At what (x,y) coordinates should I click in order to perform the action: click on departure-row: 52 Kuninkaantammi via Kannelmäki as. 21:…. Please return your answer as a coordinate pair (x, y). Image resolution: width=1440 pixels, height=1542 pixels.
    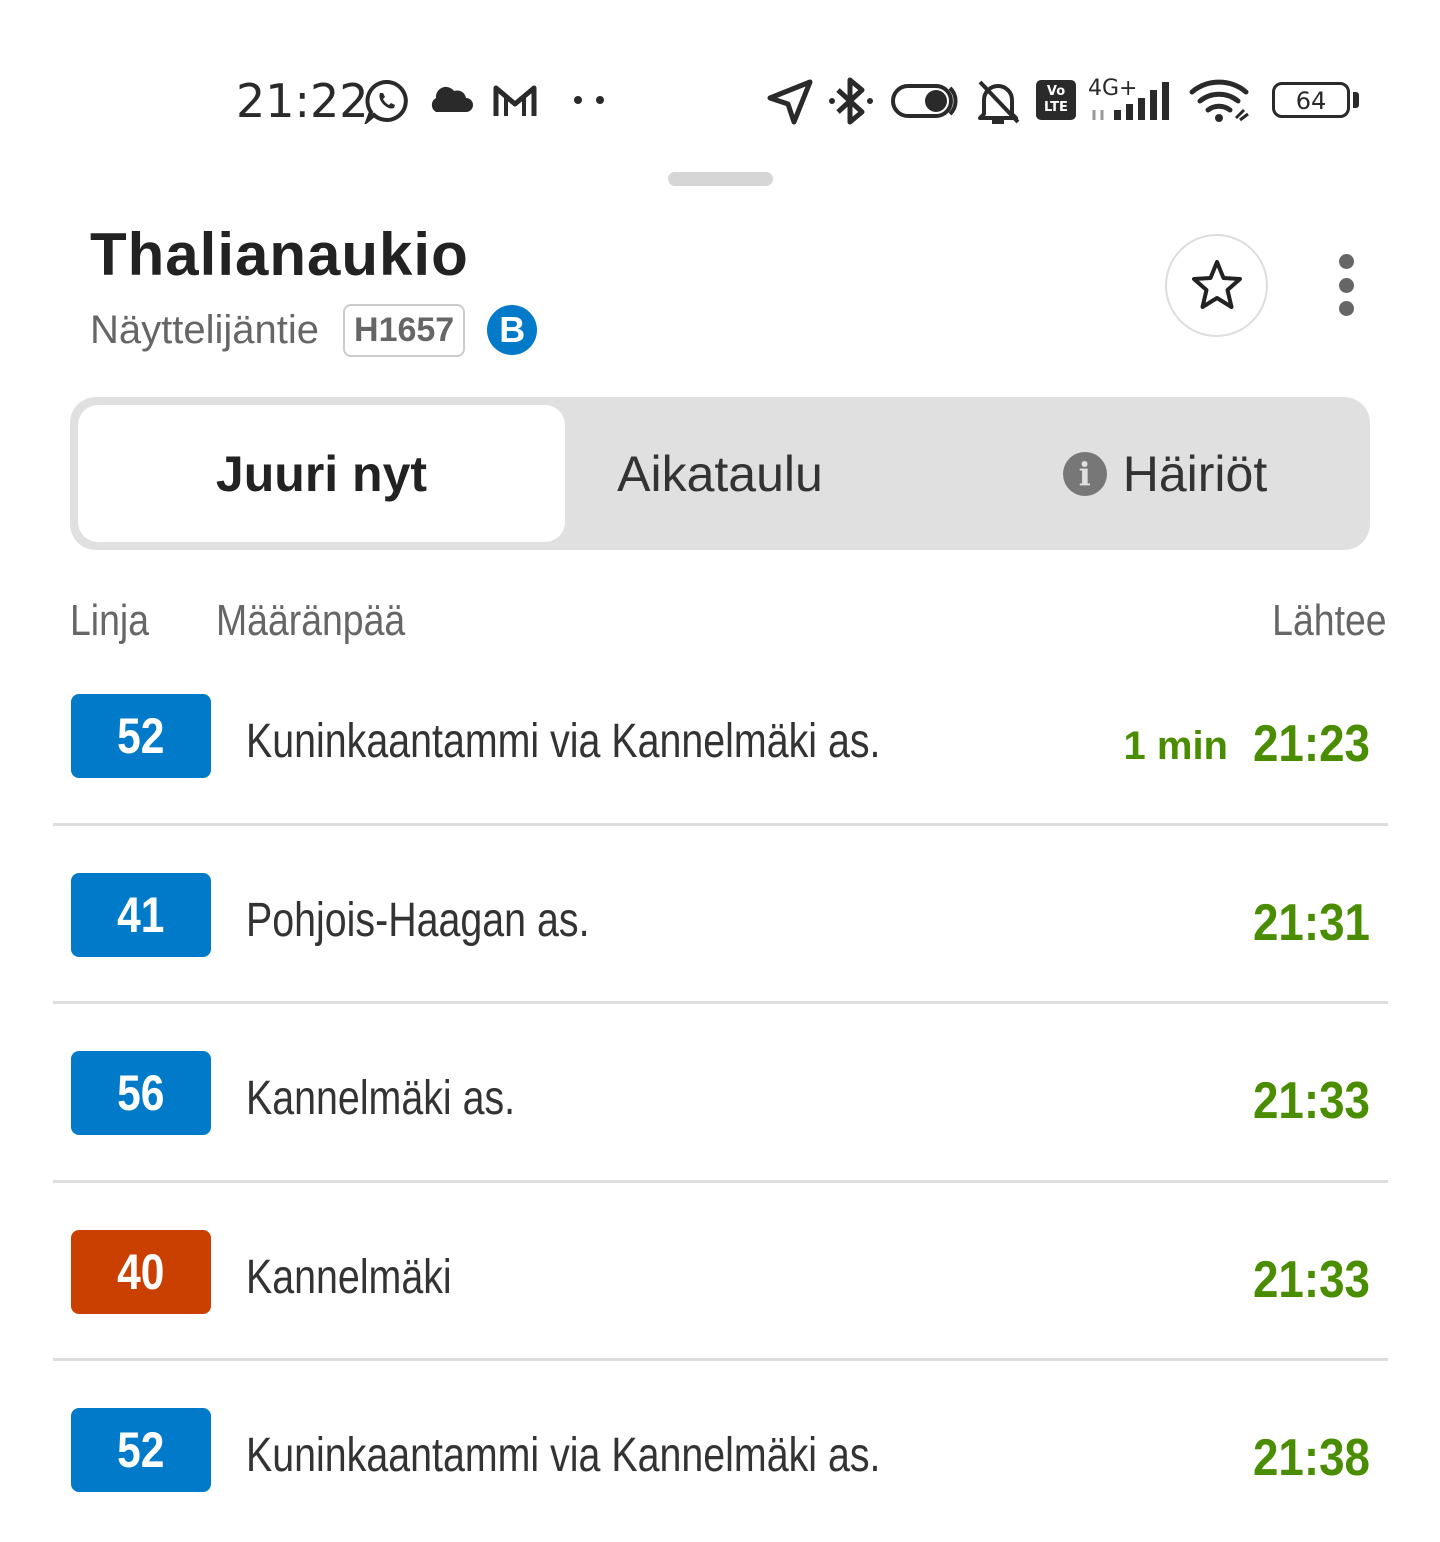
    Looking at the image, I should click on (720, 1453).